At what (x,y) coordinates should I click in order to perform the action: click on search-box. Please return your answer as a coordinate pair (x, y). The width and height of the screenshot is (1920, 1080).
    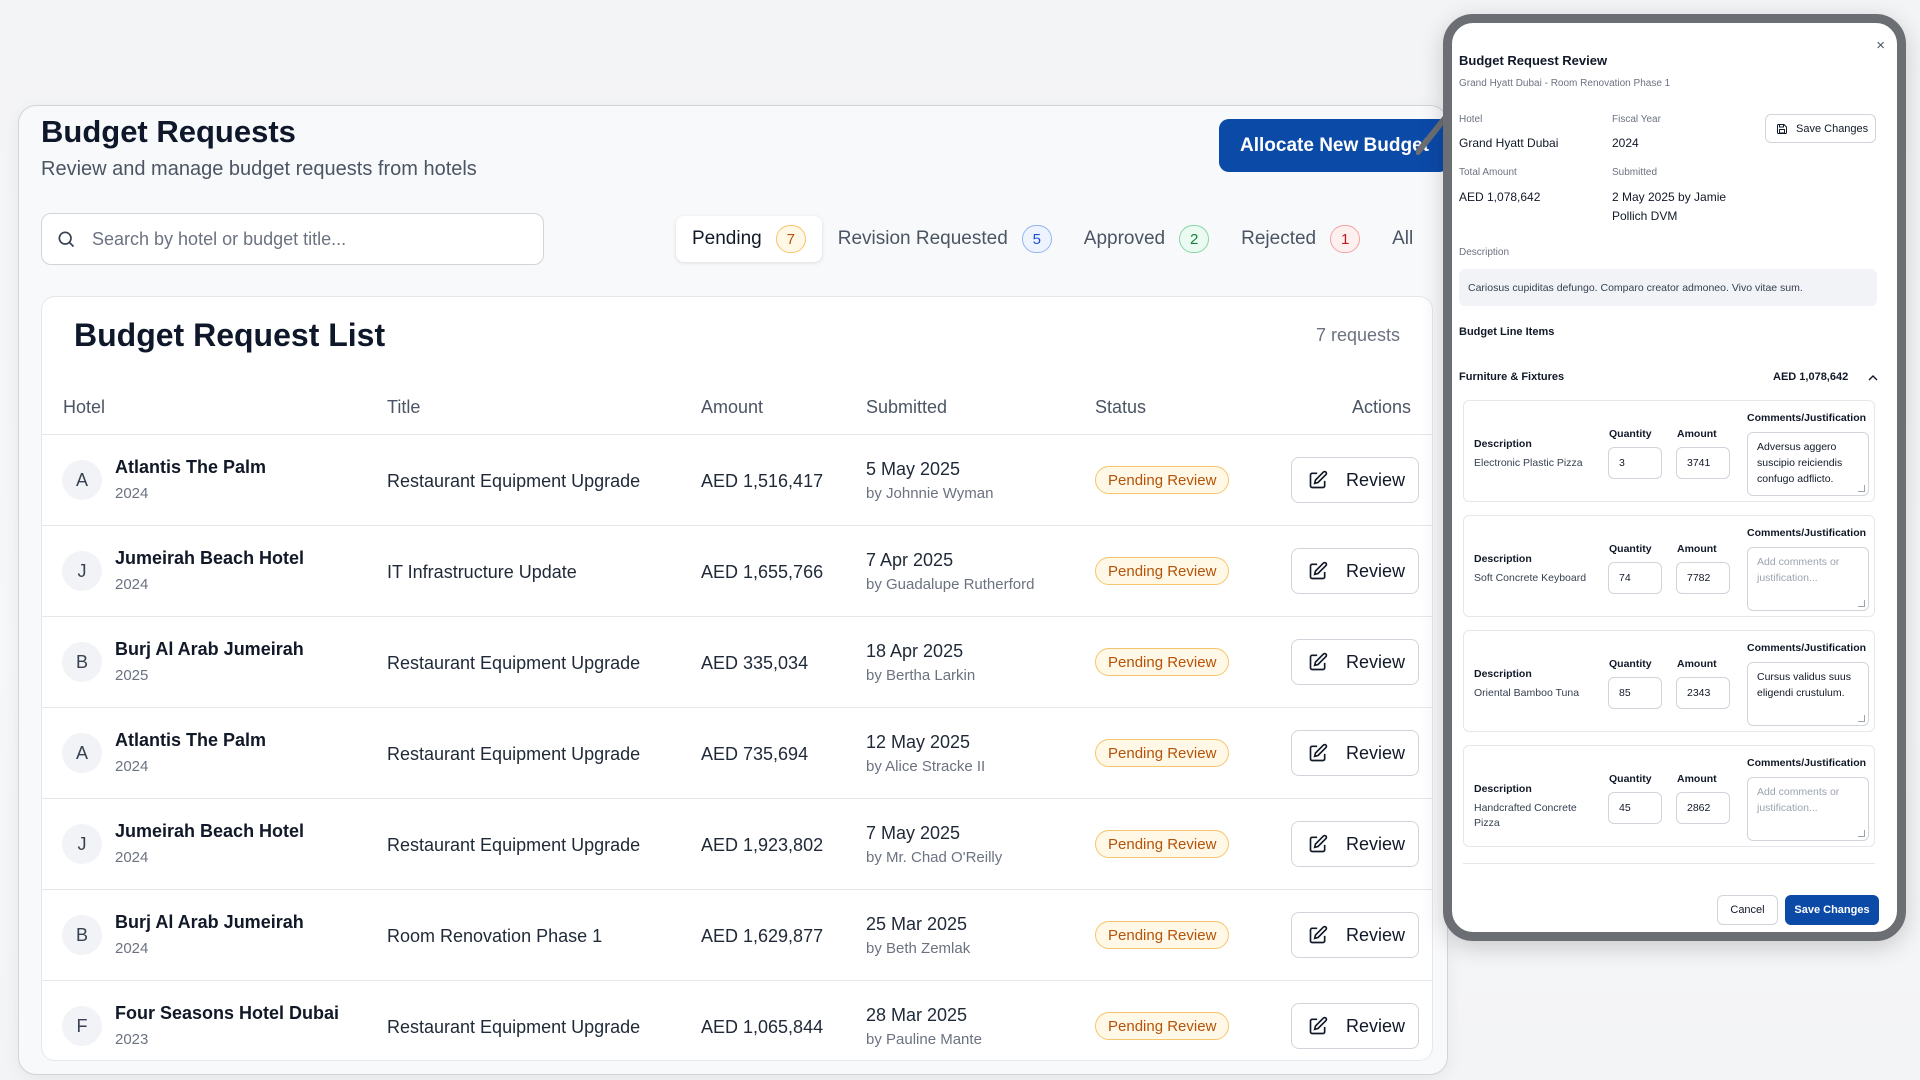
    Looking at the image, I should click on (292, 239).